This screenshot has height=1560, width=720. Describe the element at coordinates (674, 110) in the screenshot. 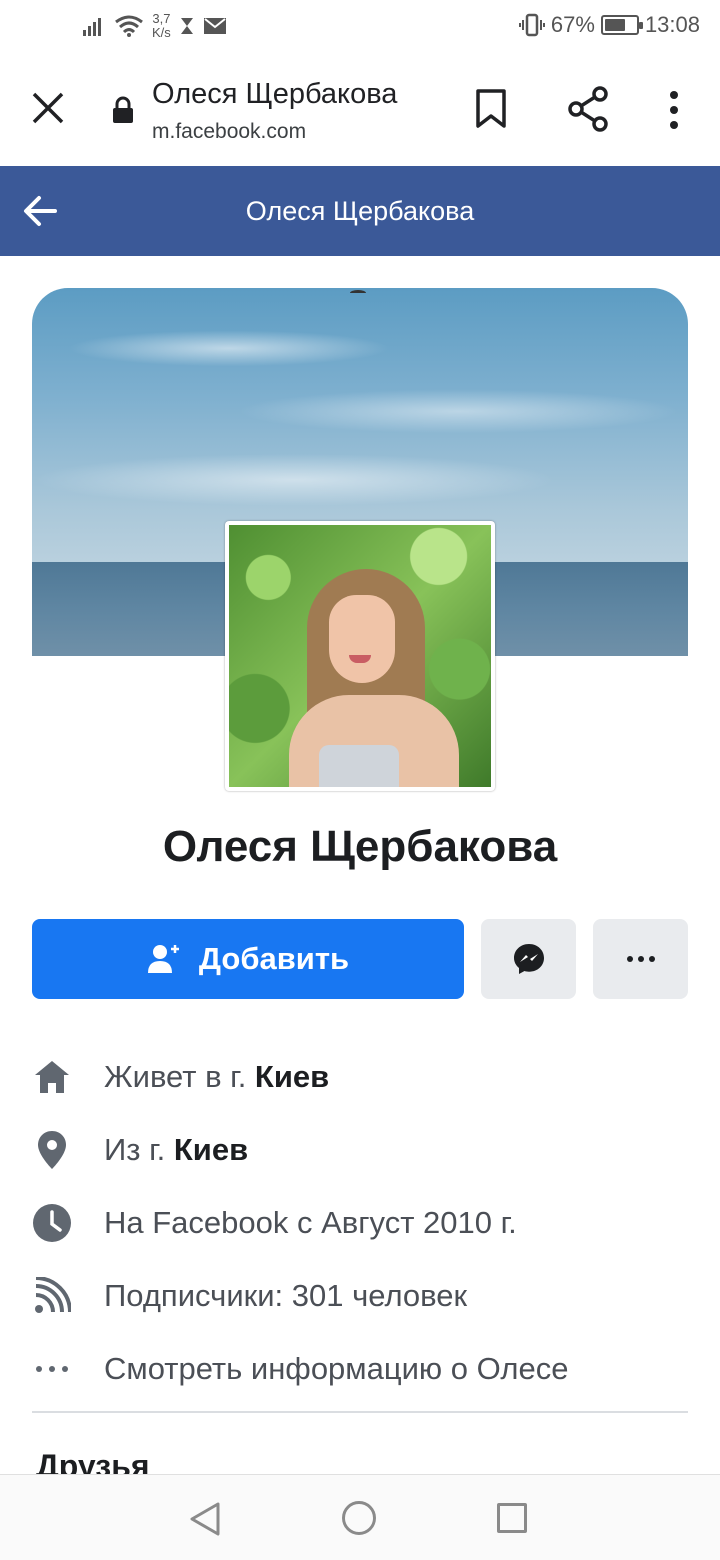

I see `overflow-menu-icon` at that location.